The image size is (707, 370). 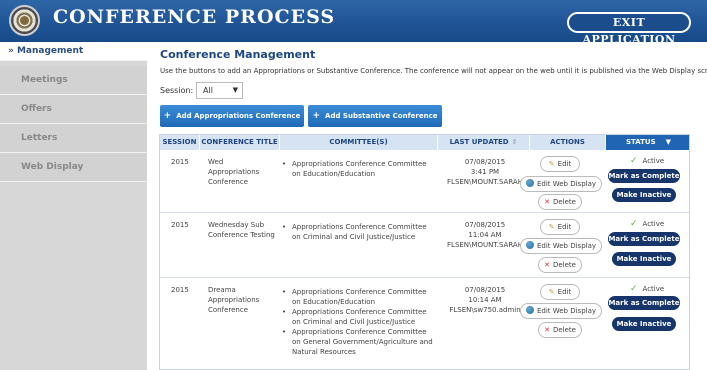 What do you see at coordinates (180, 142) in the screenshot?
I see `column-header-session: SESSION` at bounding box center [180, 142].